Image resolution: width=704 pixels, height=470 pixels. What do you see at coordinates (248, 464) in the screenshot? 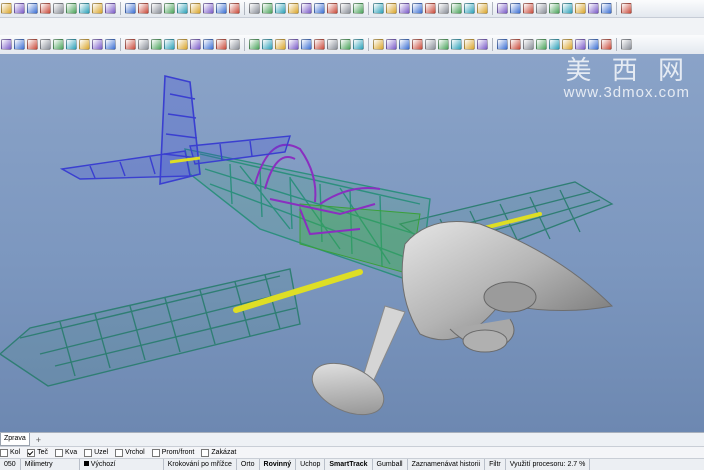
I see `ortho-toggle: Orto` at bounding box center [248, 464].